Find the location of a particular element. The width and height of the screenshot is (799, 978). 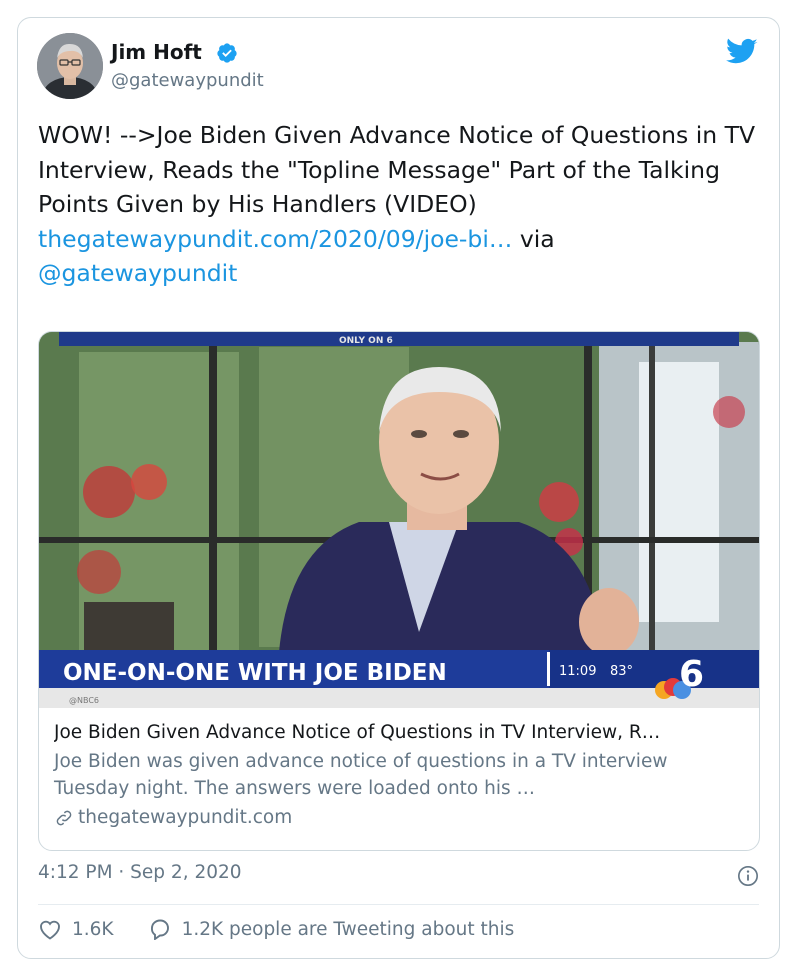

link-card-domain: thegatewaypundit.com is located at coordinates (185, 817).